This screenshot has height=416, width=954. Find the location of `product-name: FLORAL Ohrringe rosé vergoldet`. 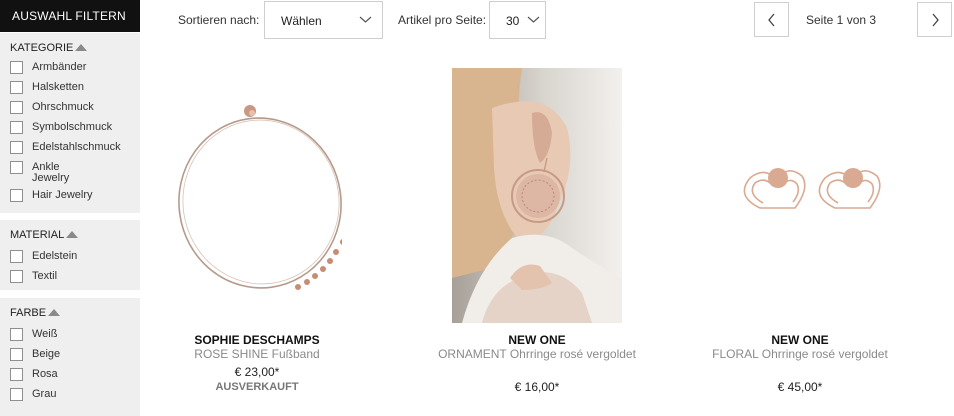

product-name: FLORAL Ohrringe rosé vergoldet is located at coordinates (800, 354).